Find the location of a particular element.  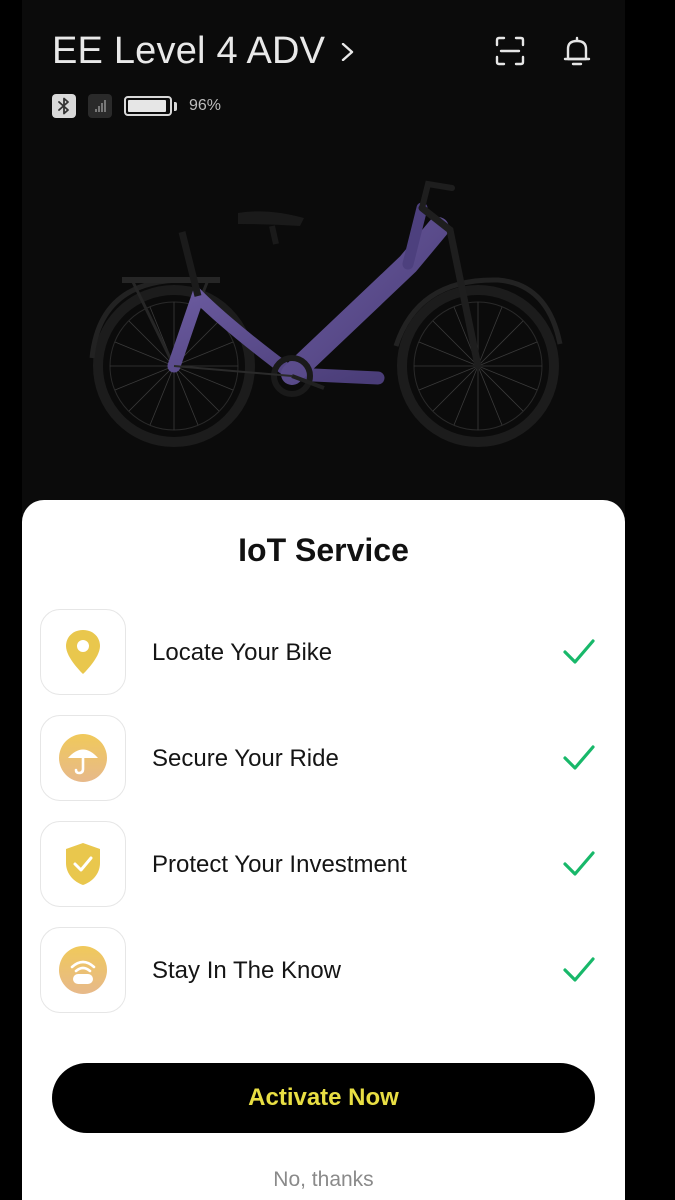

shield-check-icon is located at coordinates (83, 864).